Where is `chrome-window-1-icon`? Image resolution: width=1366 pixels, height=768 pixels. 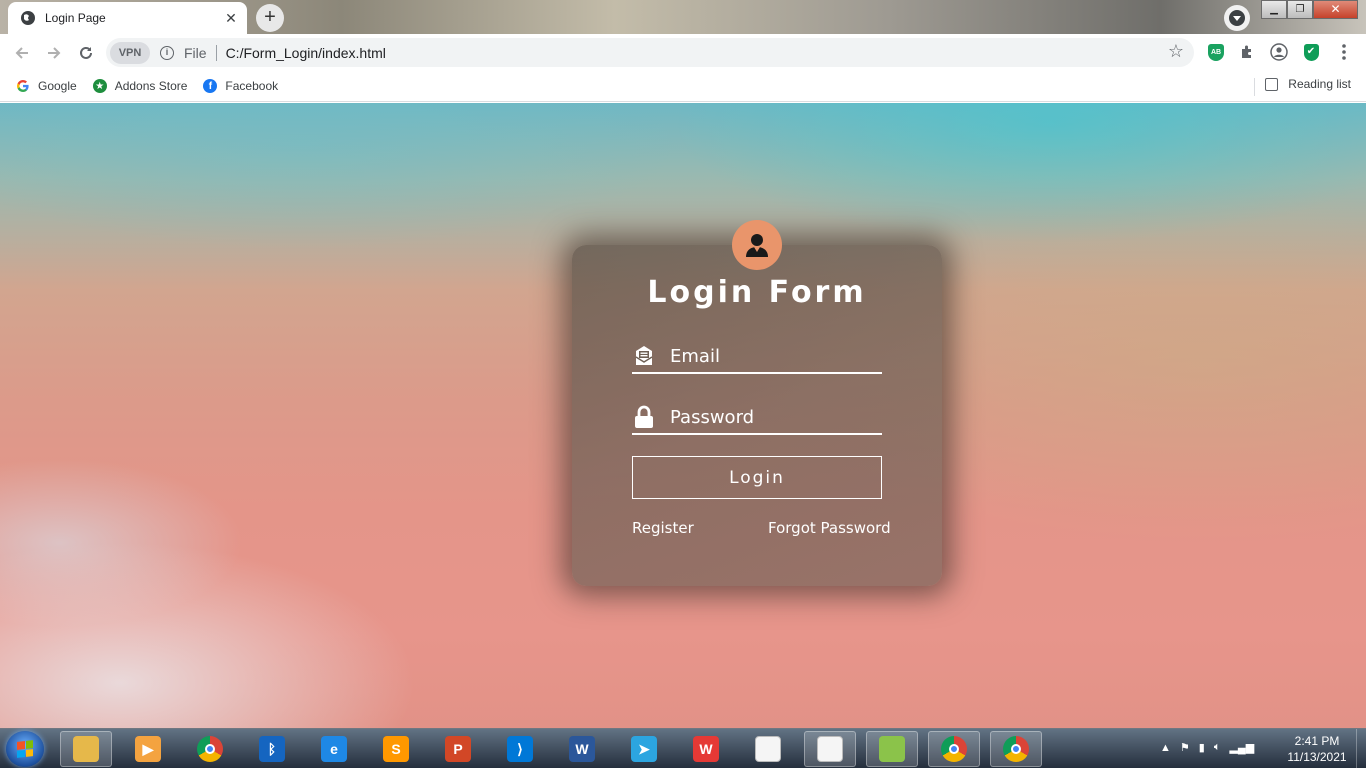 chrome-window-1-icon is located at coordinates (954, 749).